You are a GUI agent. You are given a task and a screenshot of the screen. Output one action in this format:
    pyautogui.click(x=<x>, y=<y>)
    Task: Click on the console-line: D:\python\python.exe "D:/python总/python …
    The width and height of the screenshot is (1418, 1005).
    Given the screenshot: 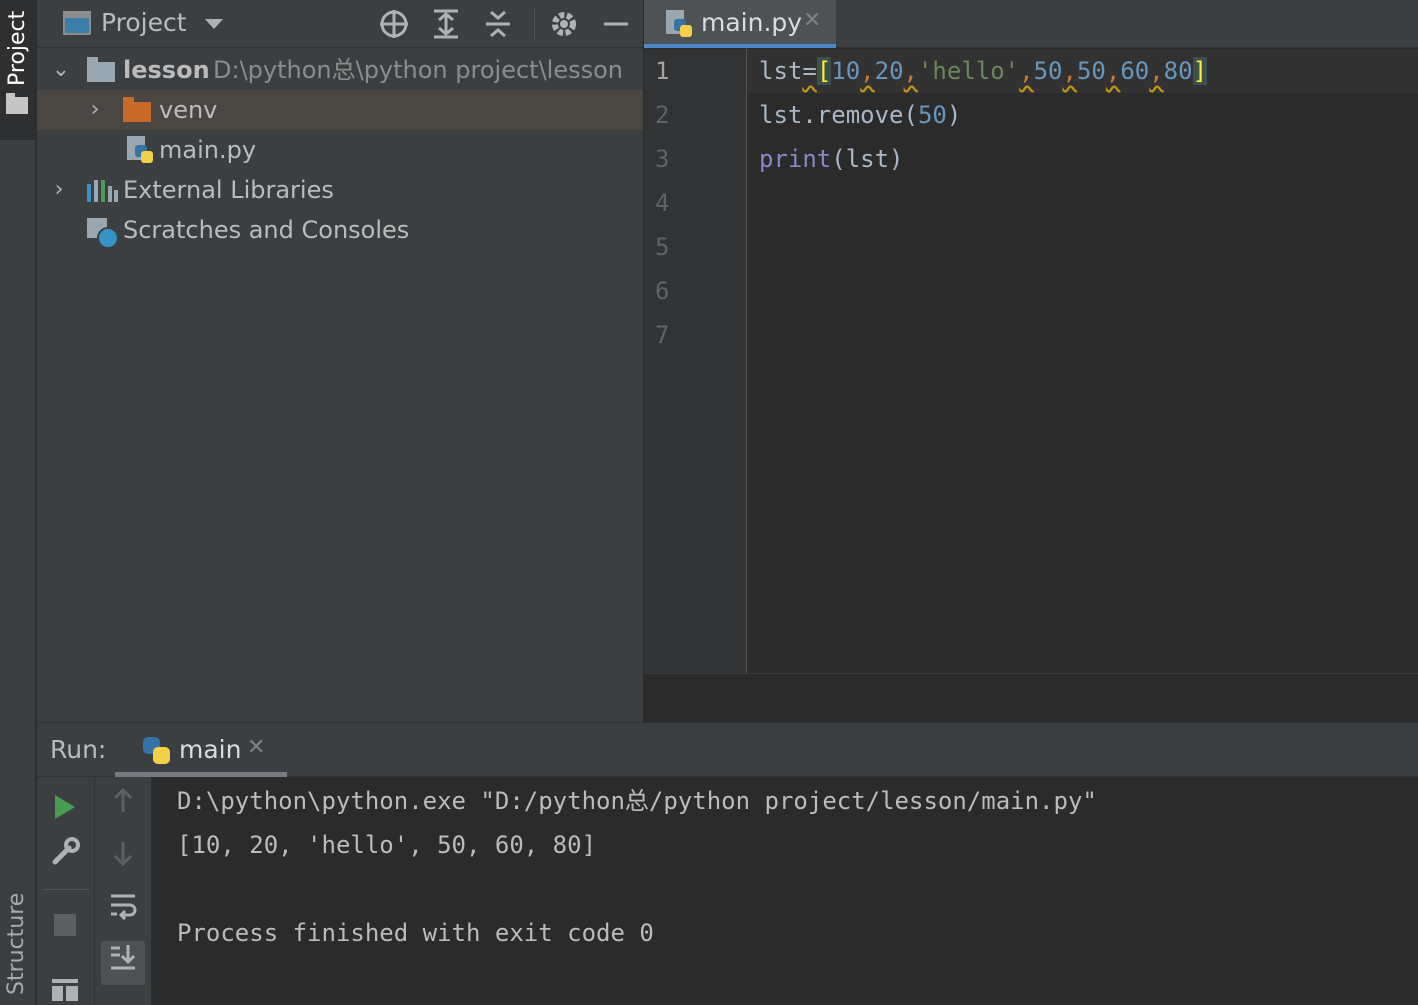 What is the action you would take?
    pyautogui.click(x=637, y=801)
    